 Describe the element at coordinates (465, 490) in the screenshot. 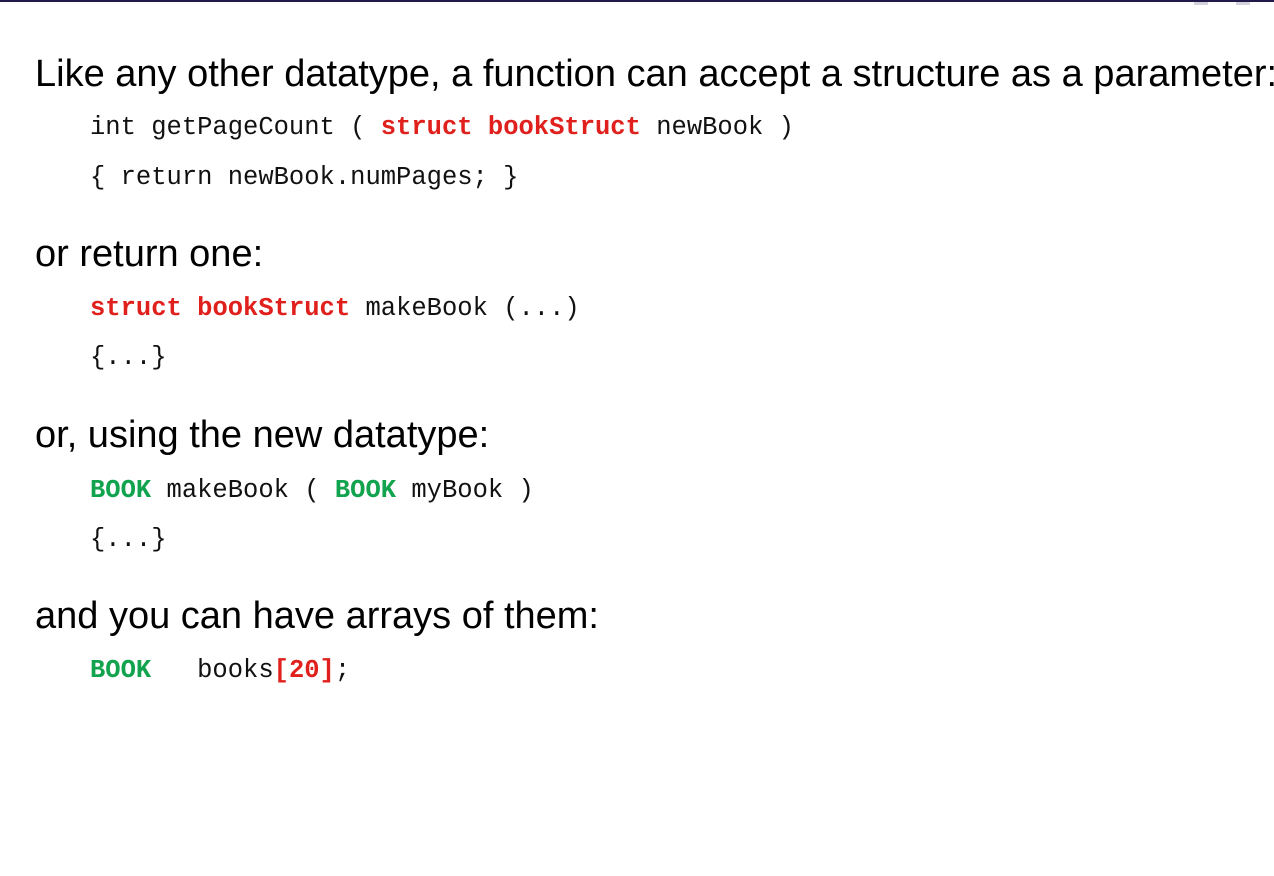

I see `code-text: myBook )` at that location.